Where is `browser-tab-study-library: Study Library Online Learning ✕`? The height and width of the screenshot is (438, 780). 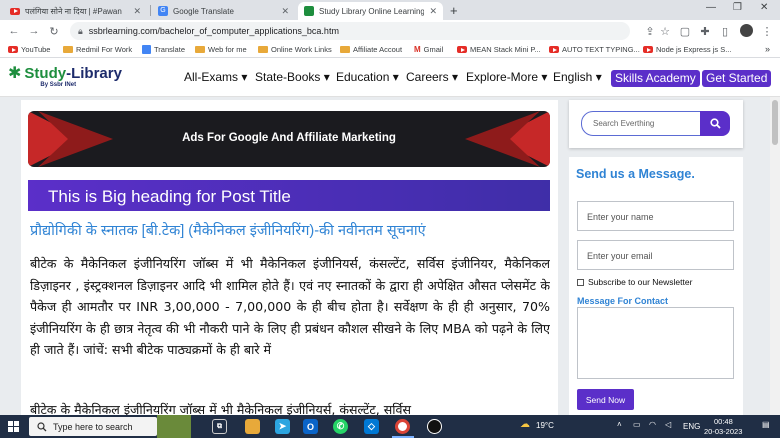 browser-tab-study-library: Study Library Online Learning ✕ is located at coordinates (370, 11).